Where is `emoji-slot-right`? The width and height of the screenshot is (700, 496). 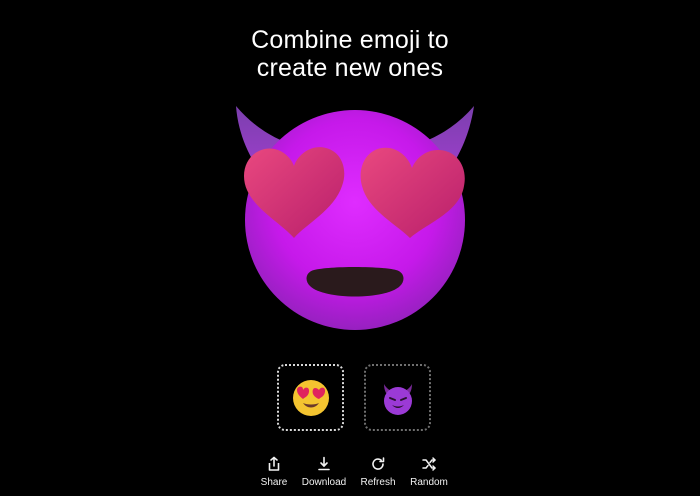 emoji-slot-right is located at coordinates (397, 397).